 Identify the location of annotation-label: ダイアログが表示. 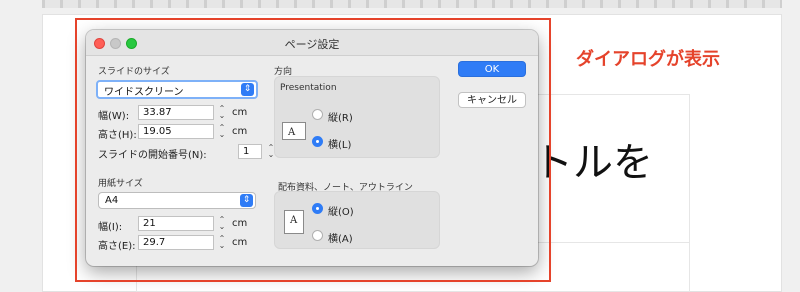
(648, 59).